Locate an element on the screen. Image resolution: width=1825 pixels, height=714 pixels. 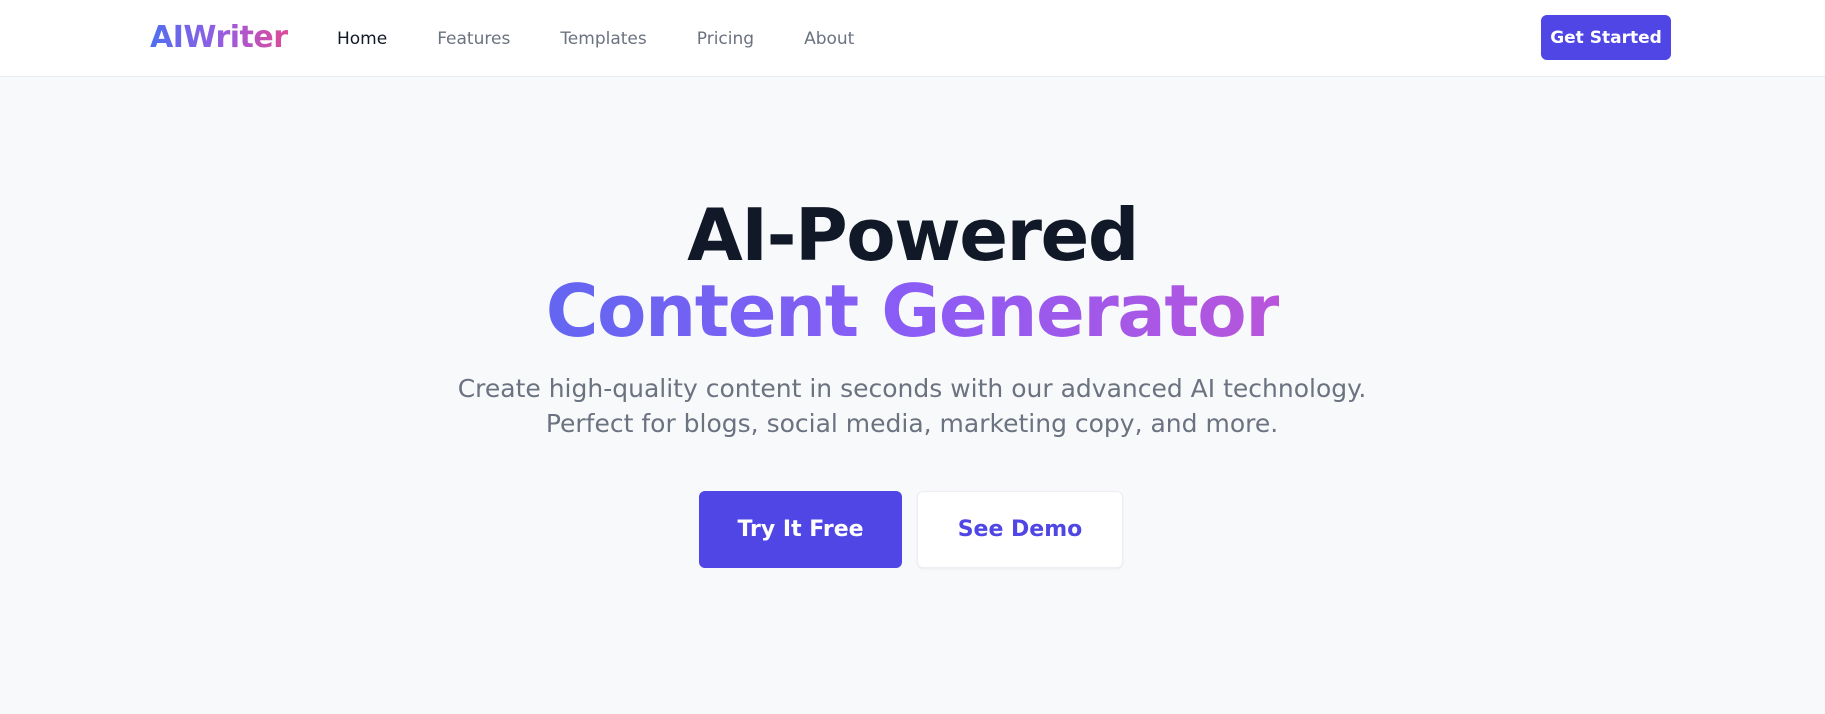
nav-link-home: Home is located at coordinates (362, 39).